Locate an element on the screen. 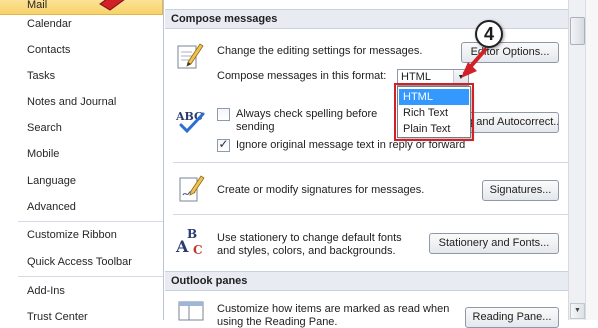 This screenshot has height=328, width=598. sidebar-item-label: Notes and Journal is located at coordinates (72, 102).